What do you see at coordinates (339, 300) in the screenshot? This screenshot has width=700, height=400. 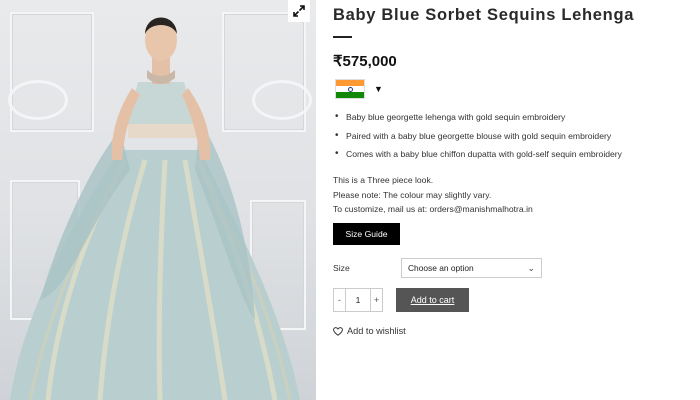 I see `qty-minus-button: -` at bounding box center [339, 300].